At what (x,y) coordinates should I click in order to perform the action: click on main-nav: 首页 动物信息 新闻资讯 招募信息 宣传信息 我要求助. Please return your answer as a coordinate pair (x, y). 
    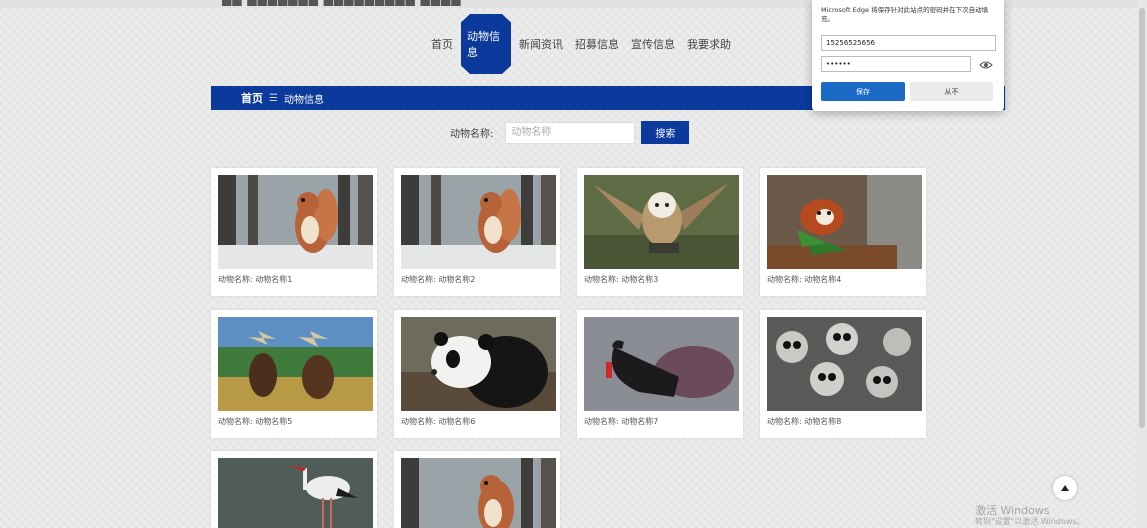
    Looking at the image, I should click on (581, 44).